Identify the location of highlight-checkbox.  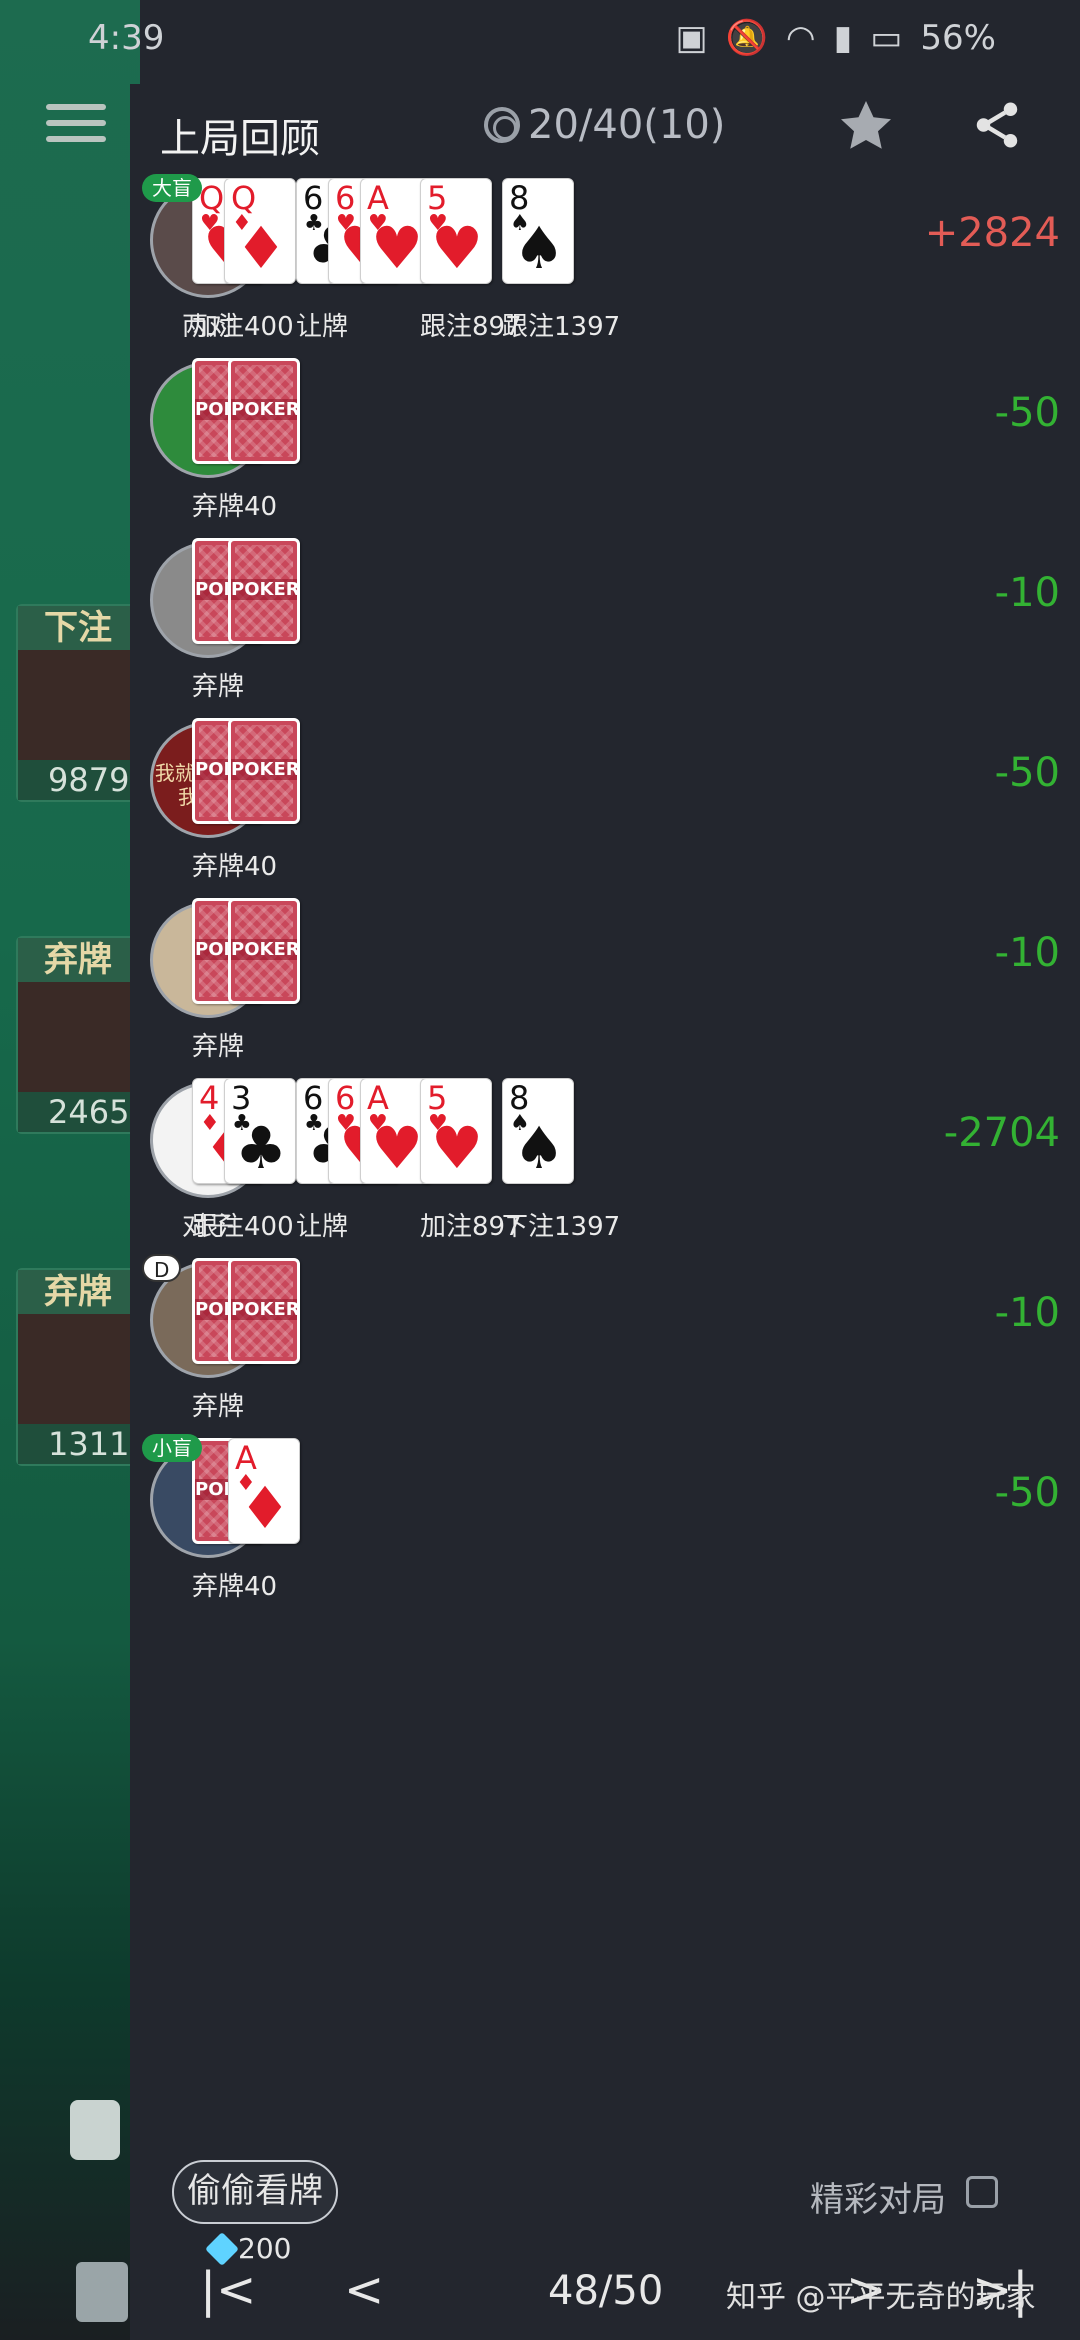
(982, 2192).